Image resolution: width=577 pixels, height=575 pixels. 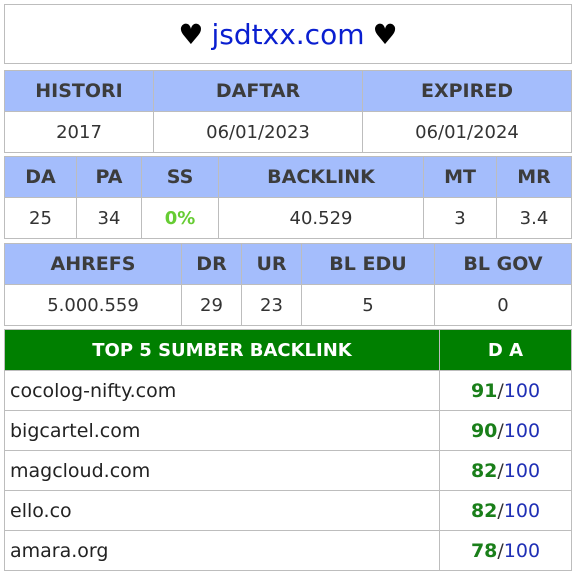 What do you see at coordinates (271, 264) in the screenshot?
I see `header-ur: UR` at bounding box center [271, 264].